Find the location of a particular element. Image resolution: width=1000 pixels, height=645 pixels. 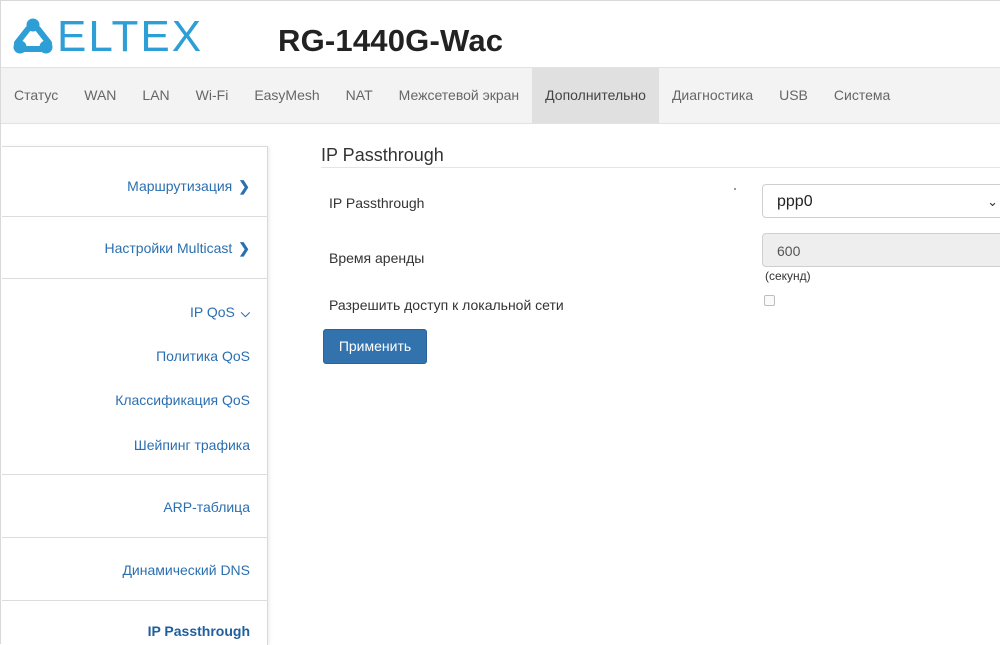

nav-item: Диагностика is located at coordinates (712, 95).